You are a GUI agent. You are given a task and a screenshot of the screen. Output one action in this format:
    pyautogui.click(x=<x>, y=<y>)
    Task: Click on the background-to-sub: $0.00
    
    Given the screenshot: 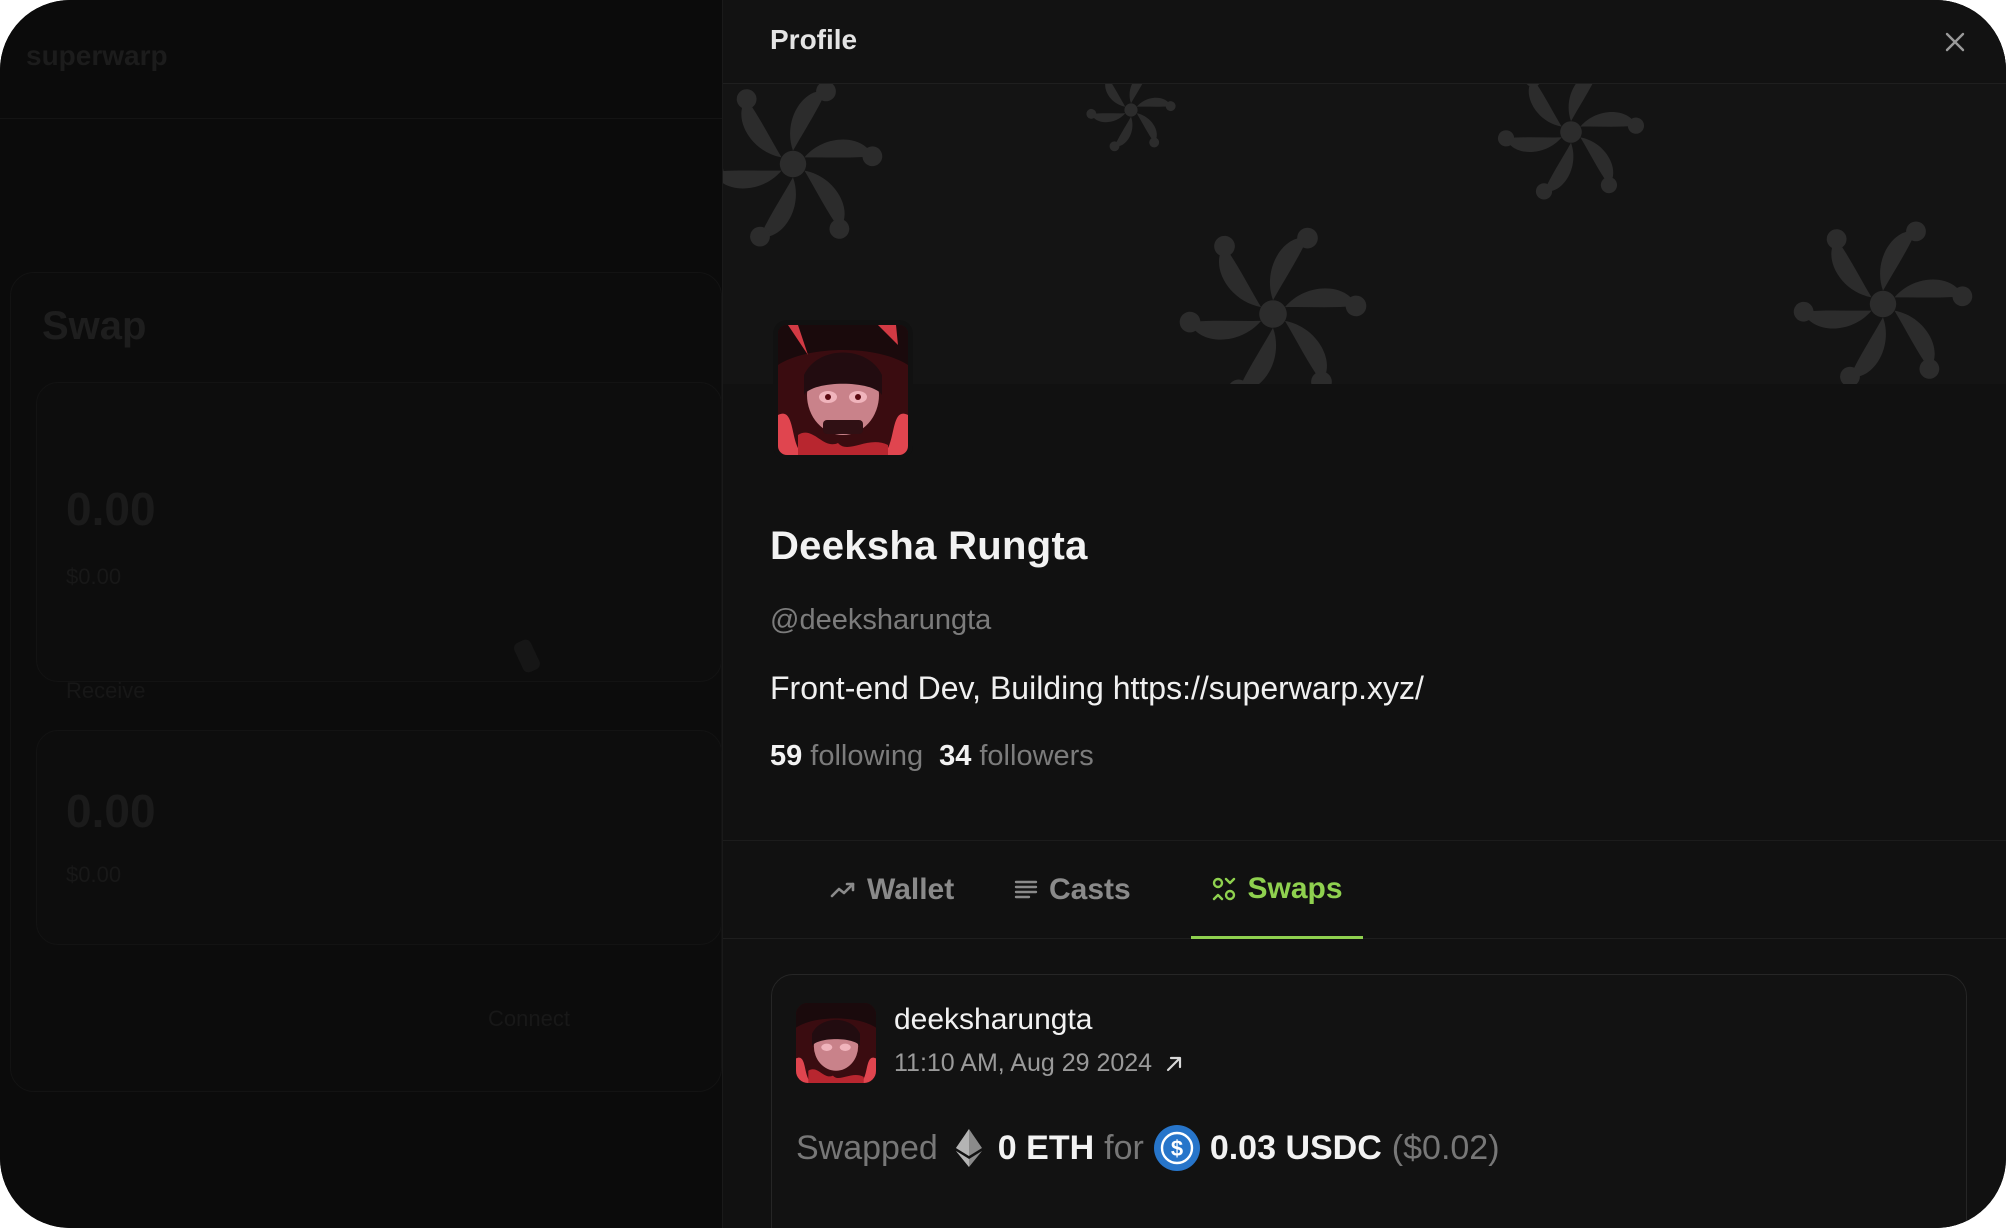 What is the action you would take?
    pyautogui.click(x=94, y=874)
    